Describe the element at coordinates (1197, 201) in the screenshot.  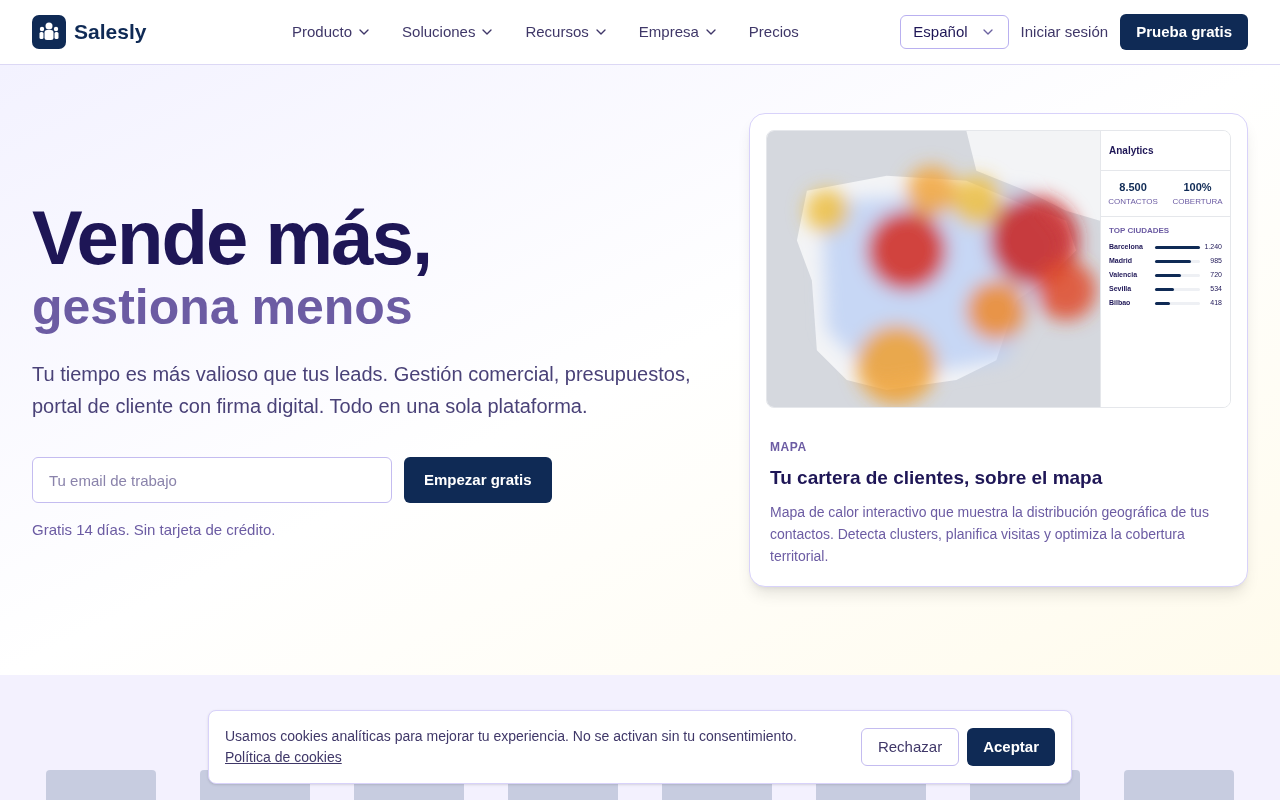
I see `stat-label: COBERTURA` at that location.